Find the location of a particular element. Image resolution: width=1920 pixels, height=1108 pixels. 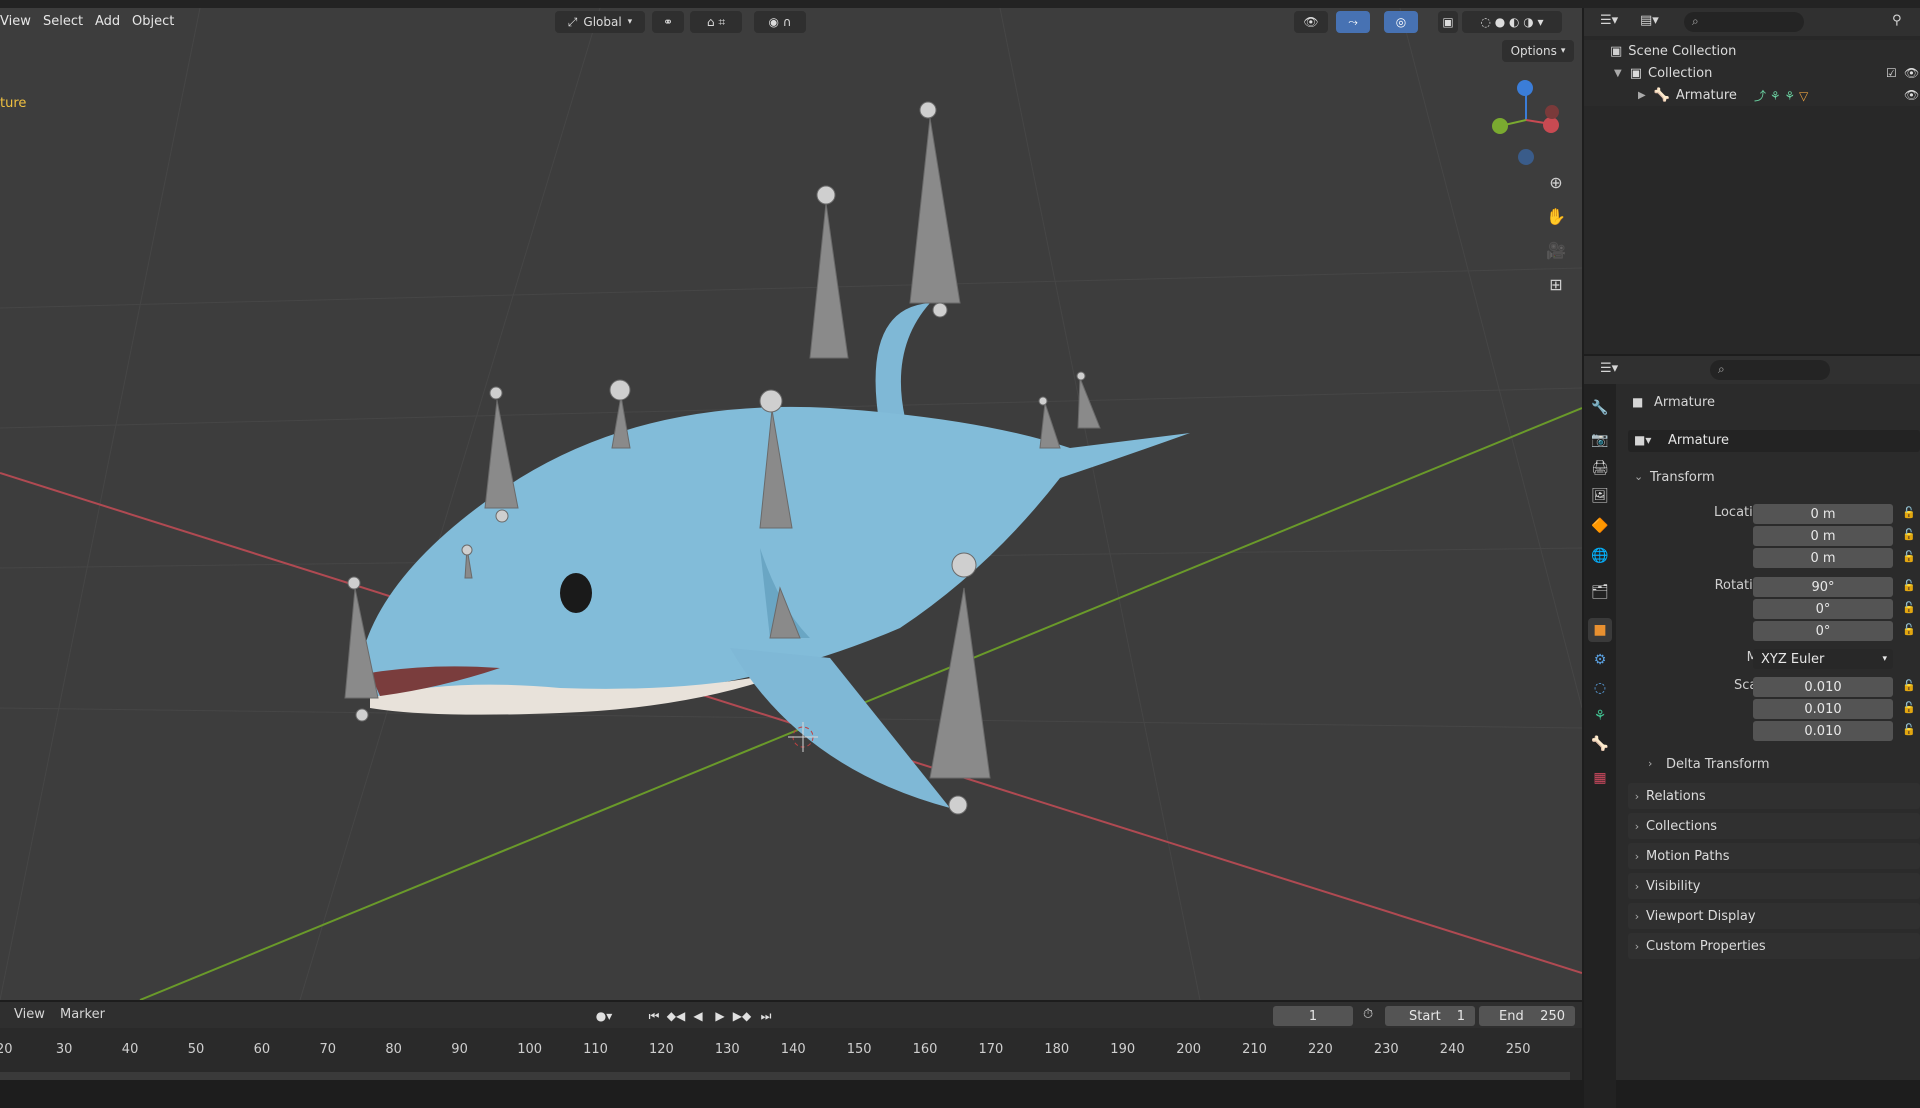

timeline-menu-marker: Marker is located at coordinates (82, 1014).